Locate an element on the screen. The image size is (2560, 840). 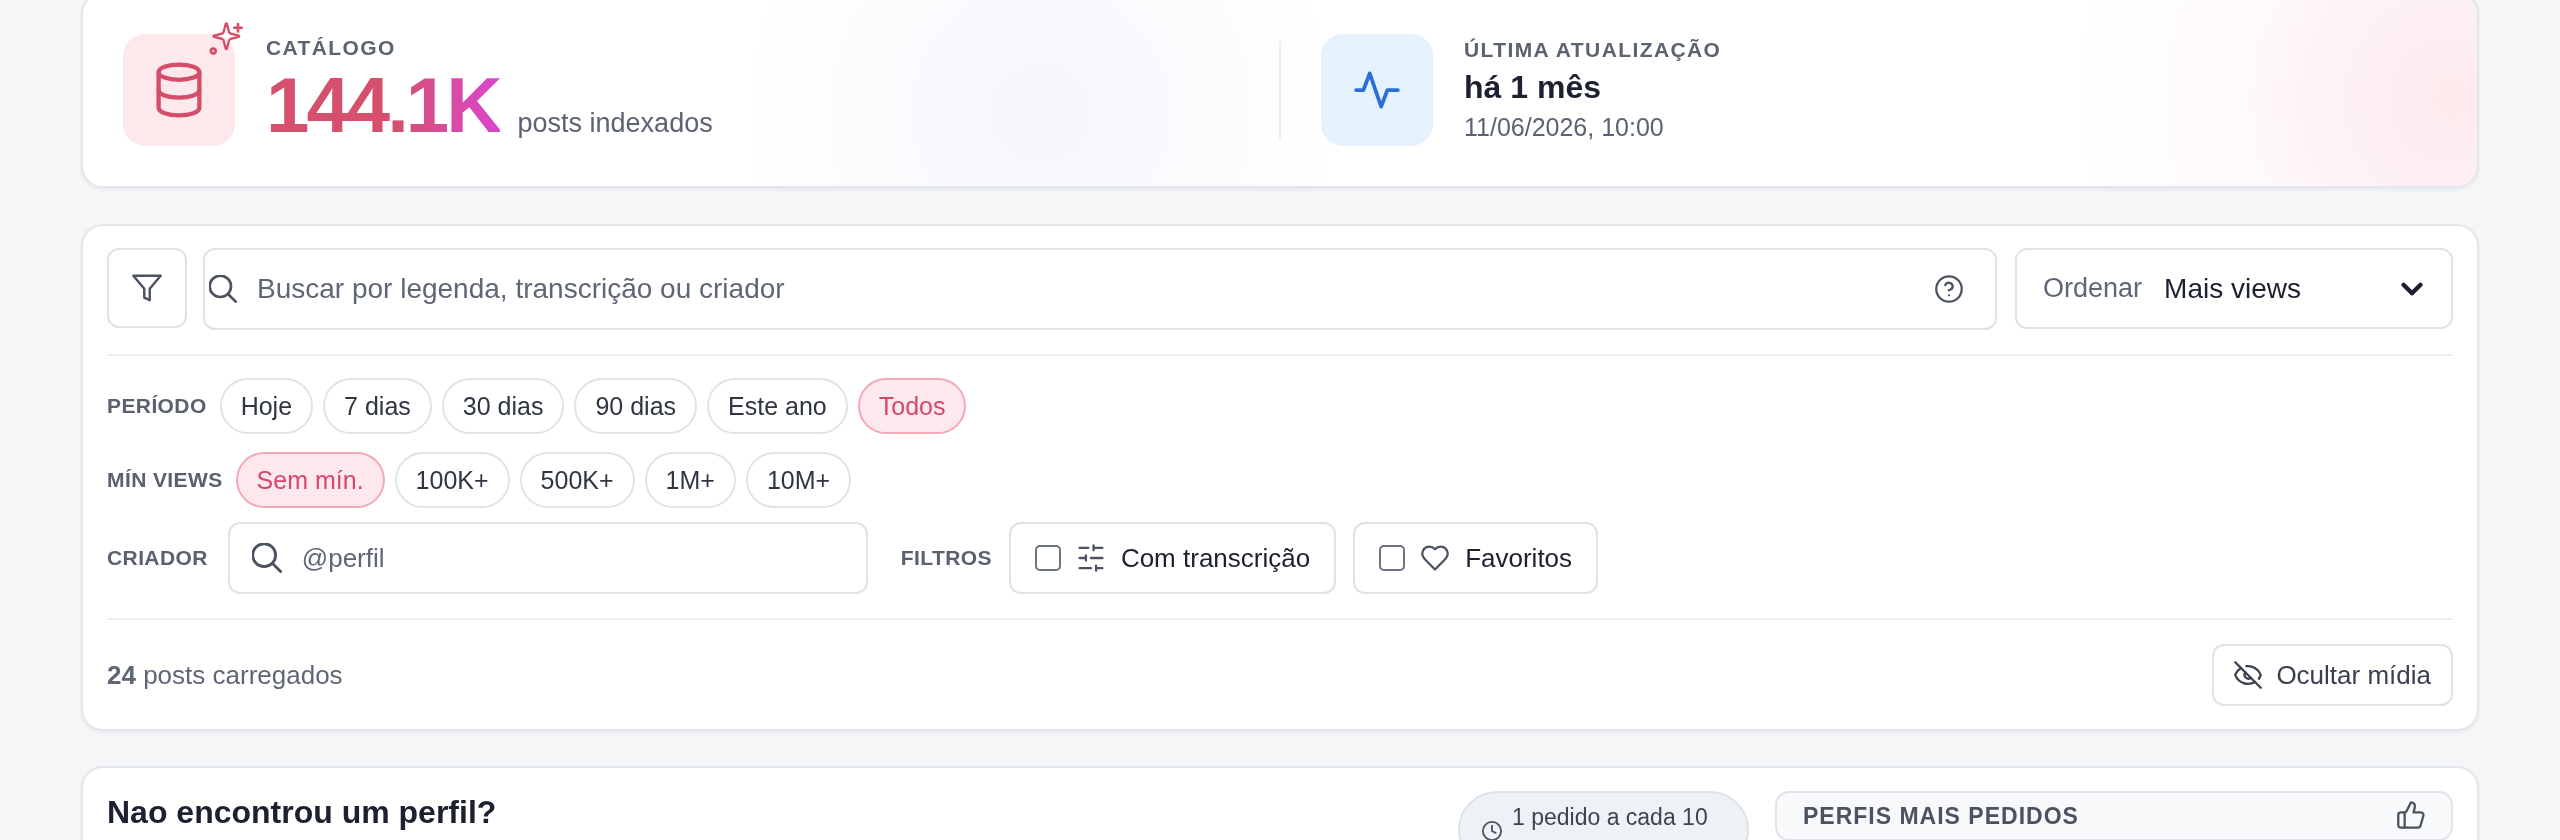
search-field: Buscar por legenda, transcrição ou criador is located at coordinates (1100, 289).